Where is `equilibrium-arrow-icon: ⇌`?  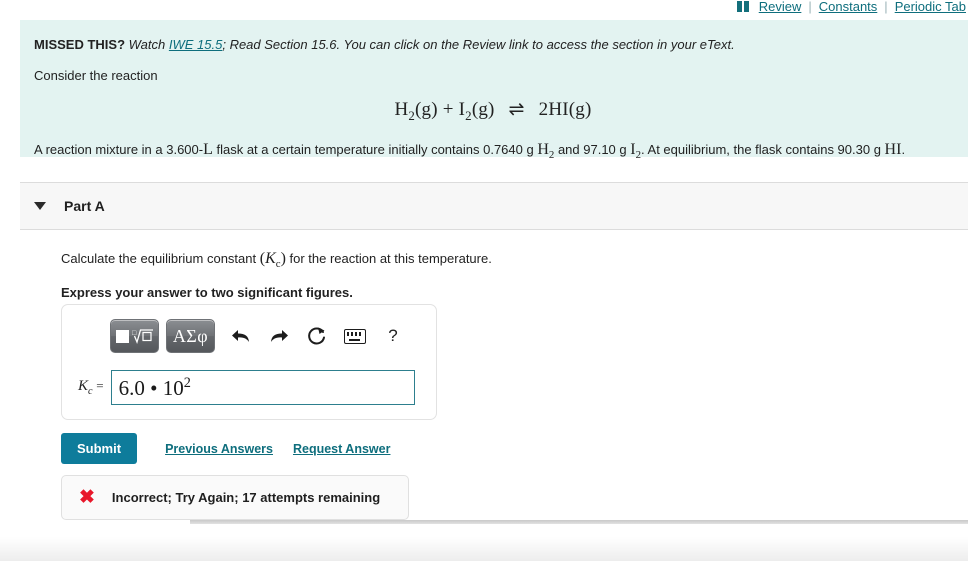 equilibrium-arrow-icon: ⇌ is located at coordinates (516, 109).